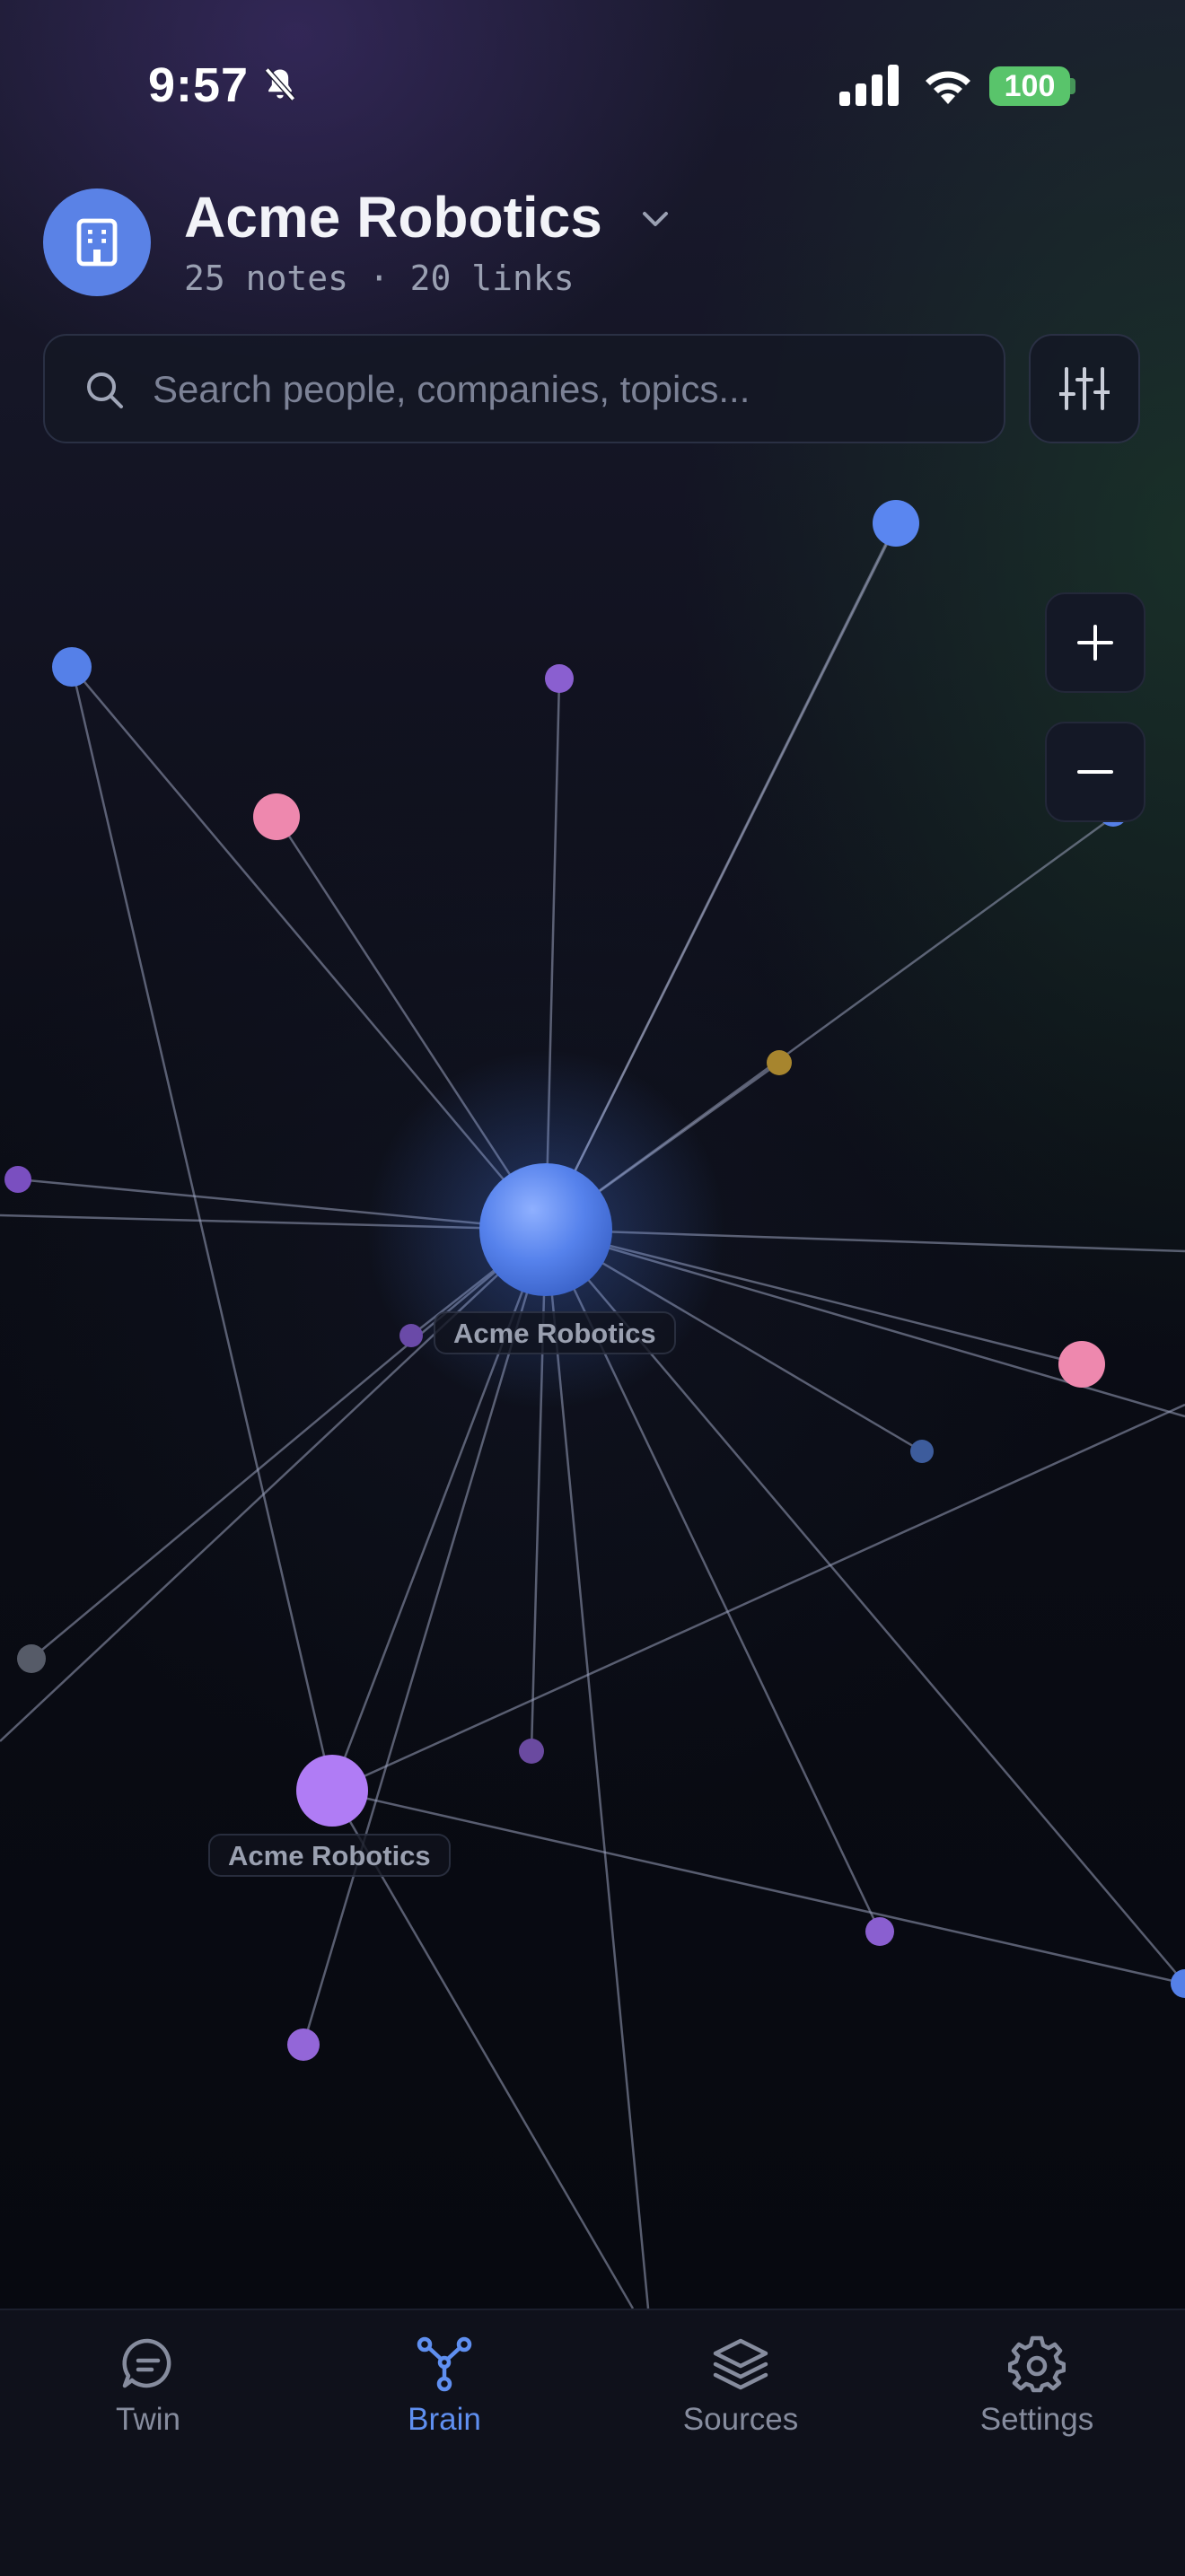  Describe the element at coordinates (556, 389) in the screenshot. I see `search-input` at that location.